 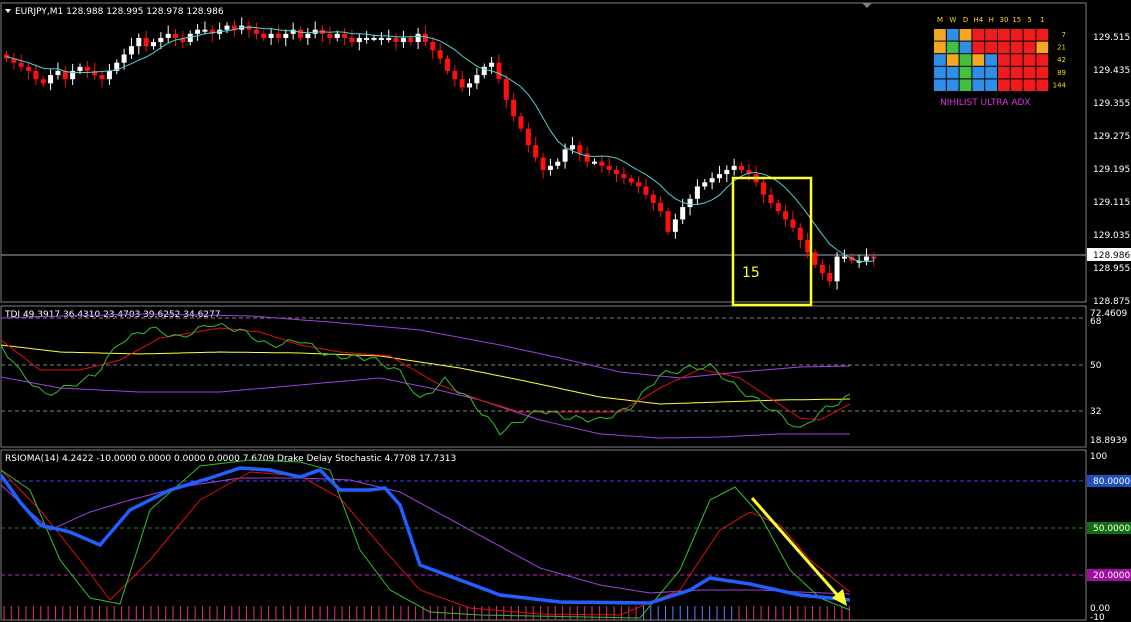 I want to click on rsioma-tick: 80.0000, so click(x=1111, y=482).